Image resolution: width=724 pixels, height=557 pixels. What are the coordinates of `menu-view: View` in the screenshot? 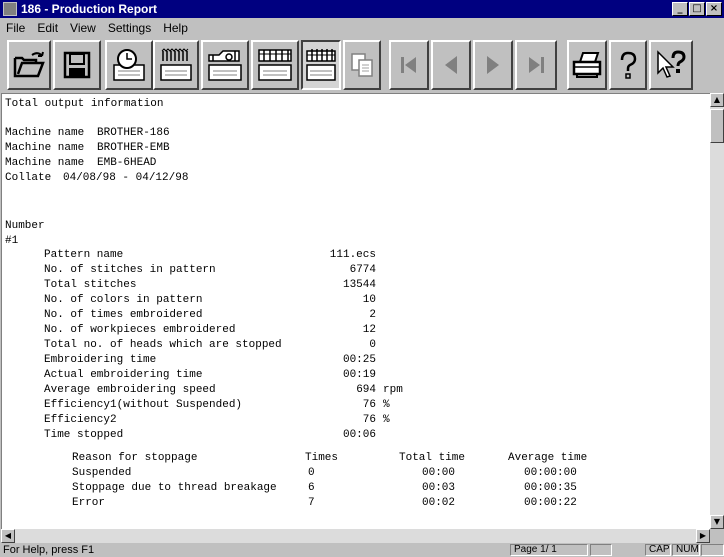 It's located at (83, 28).